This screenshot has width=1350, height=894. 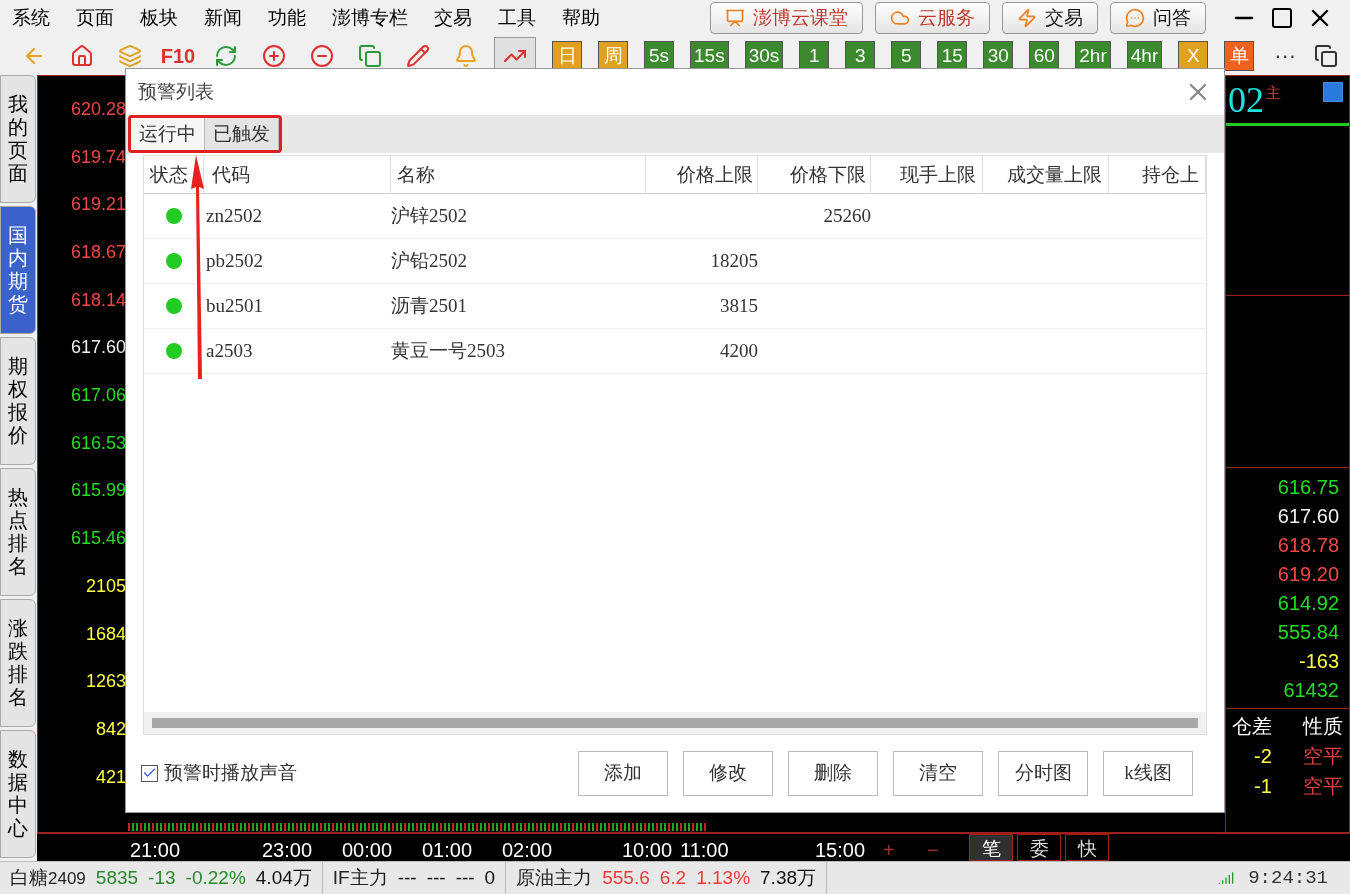 What do you see at coordinates (1308, 603) in the screenshot?
I see `quote-value: 614.92` at bounding box center [1308, 603].